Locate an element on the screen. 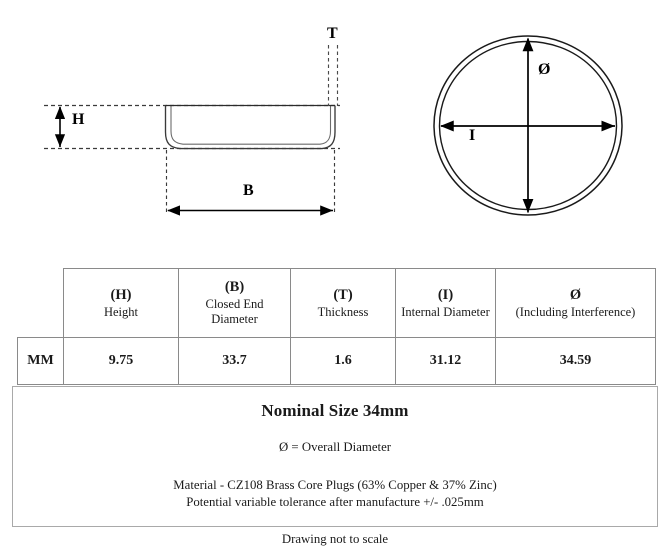 This screenshot has height=549, width=670. table-row: MM 9.75 33.7 1.6 31.12 34.59 is located at coordinates (336, 361).